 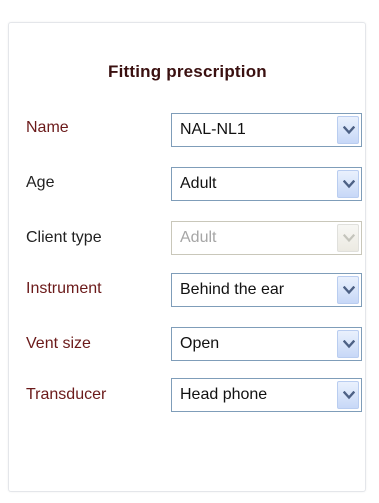 I want to click on transducer-select: Head phone, so click(x=266, y=395).